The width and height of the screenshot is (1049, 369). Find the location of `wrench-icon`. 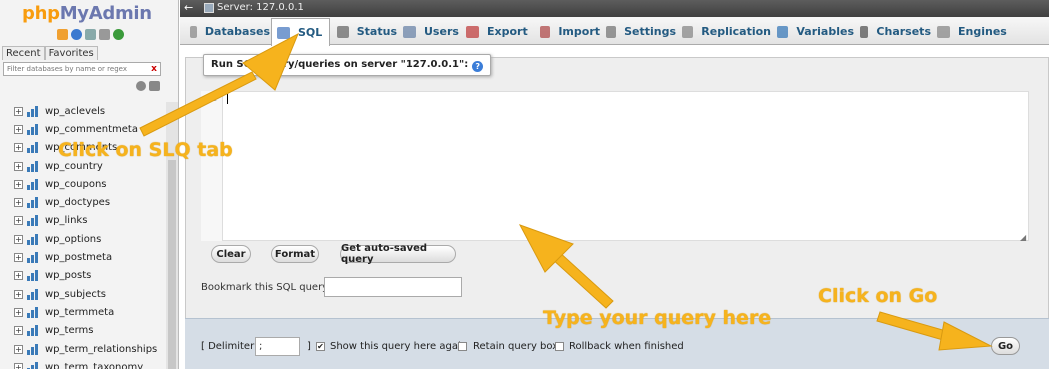

wrench-icon is located at coordinates (611, 31).